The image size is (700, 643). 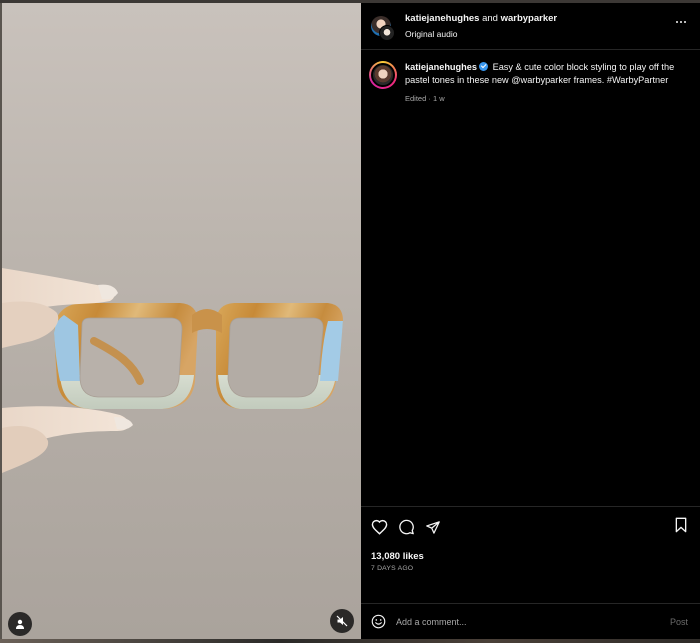 I want to click on muted-speaker-icon, so click(x=342, y=621).